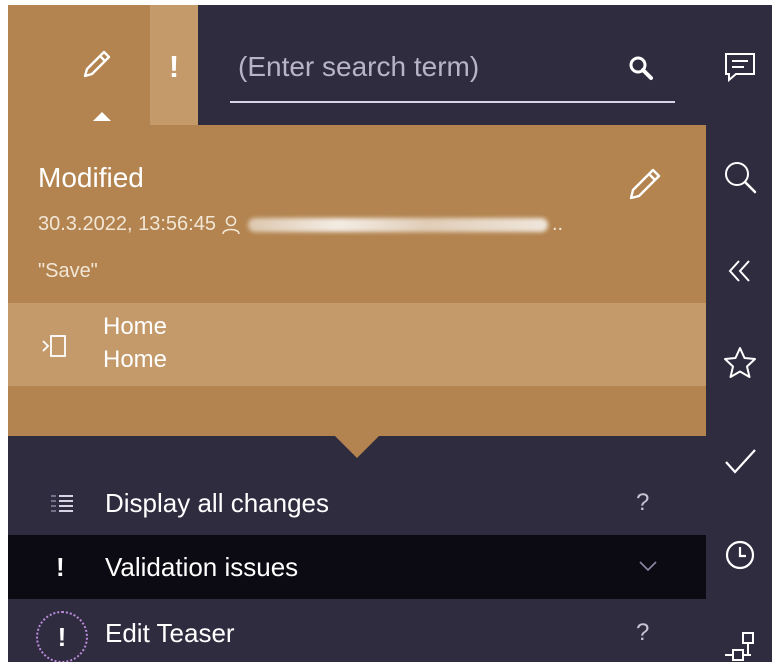  I want to click on modified-page-item: Home Home, so click(357, 344).